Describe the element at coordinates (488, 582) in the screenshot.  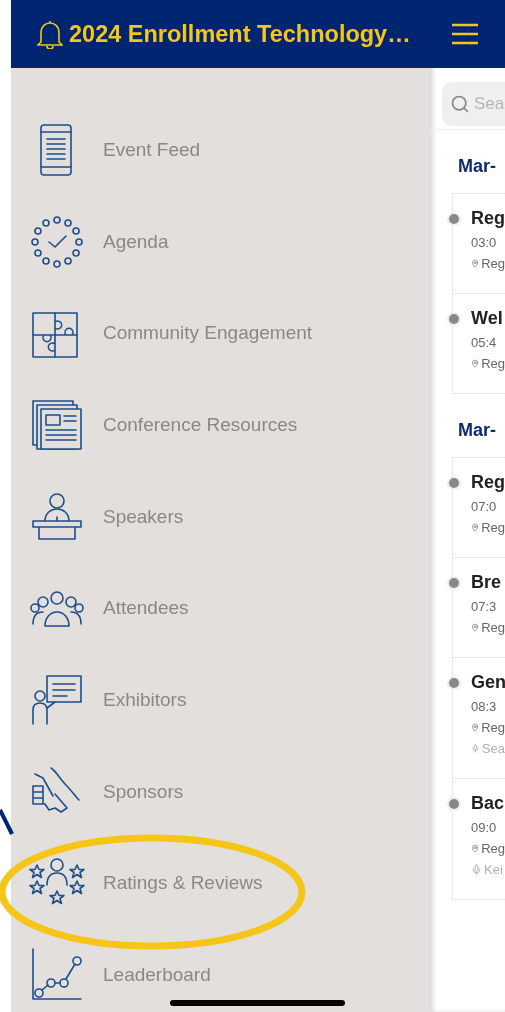
I see `event-title: Bre` at that location.